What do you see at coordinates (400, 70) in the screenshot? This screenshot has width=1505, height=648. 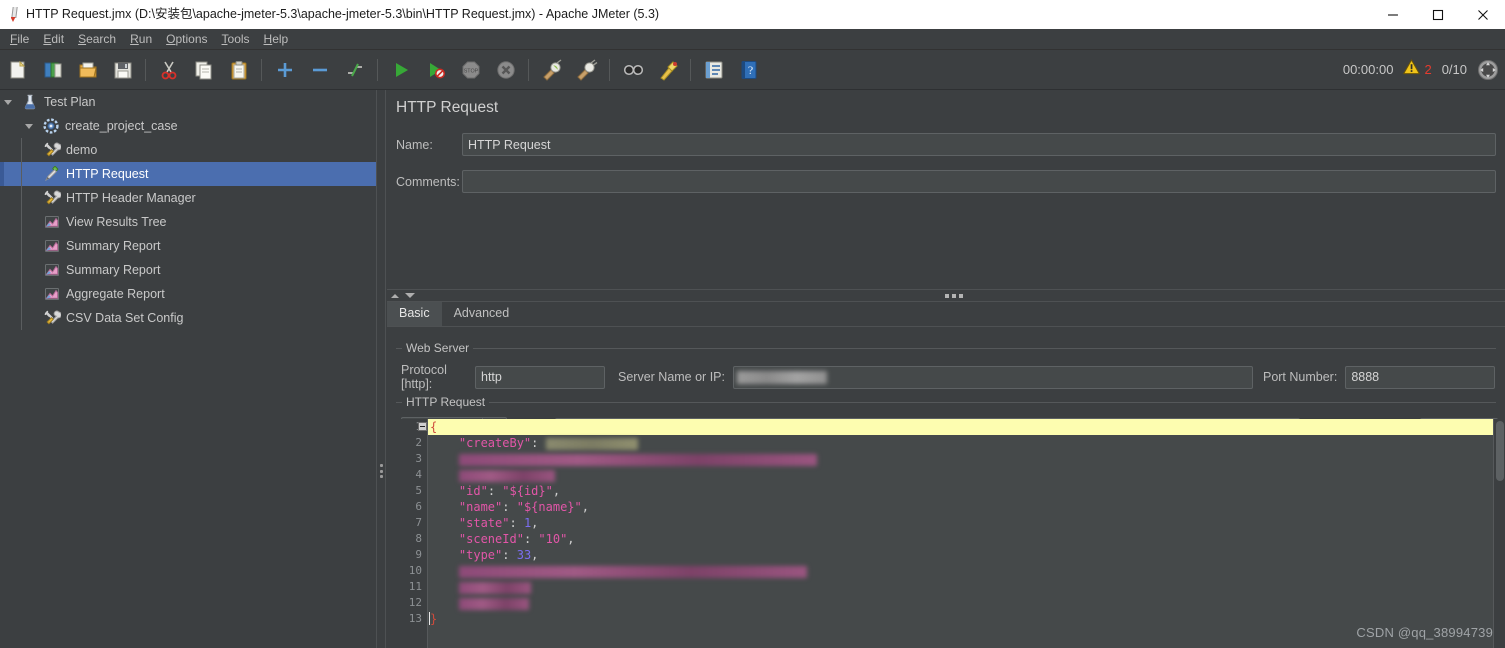 I see `start-icon` at bounding box center [400, 70].